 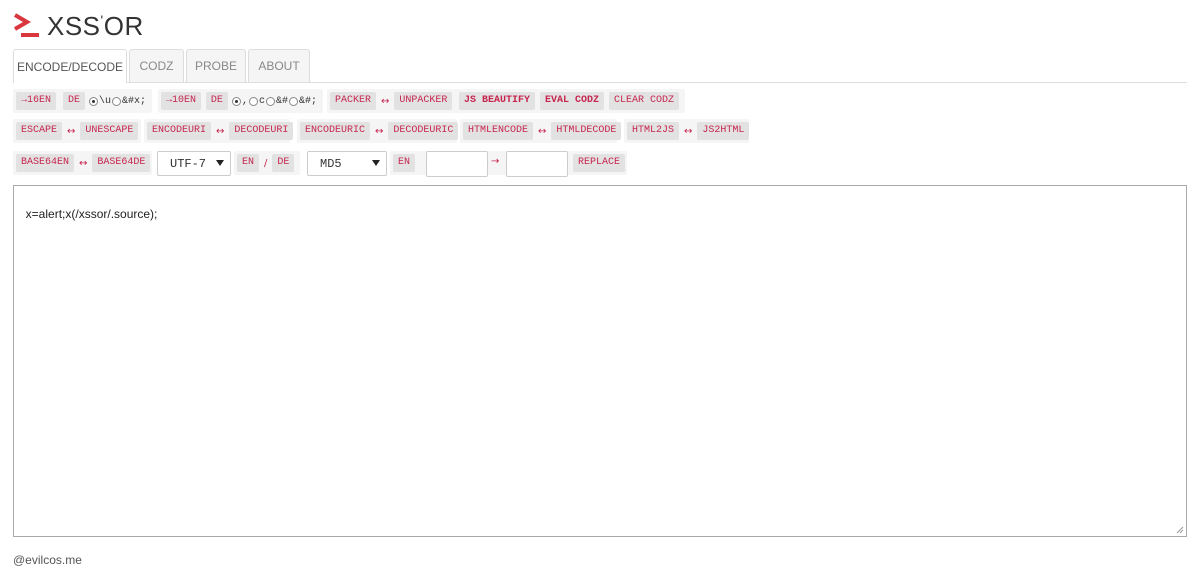 I want to click on clear-codz-button: CLEAR CODZ, so click(x=644, y=101).